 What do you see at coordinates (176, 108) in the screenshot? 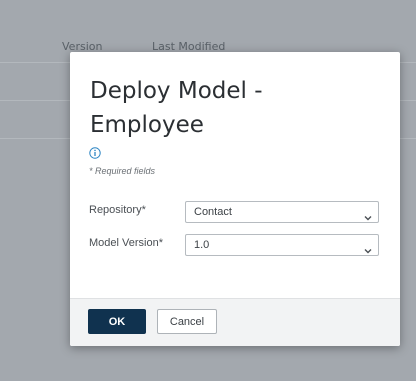
I see `dialog-title: Deploy Model - Employee` at bounding box center [176, 108].